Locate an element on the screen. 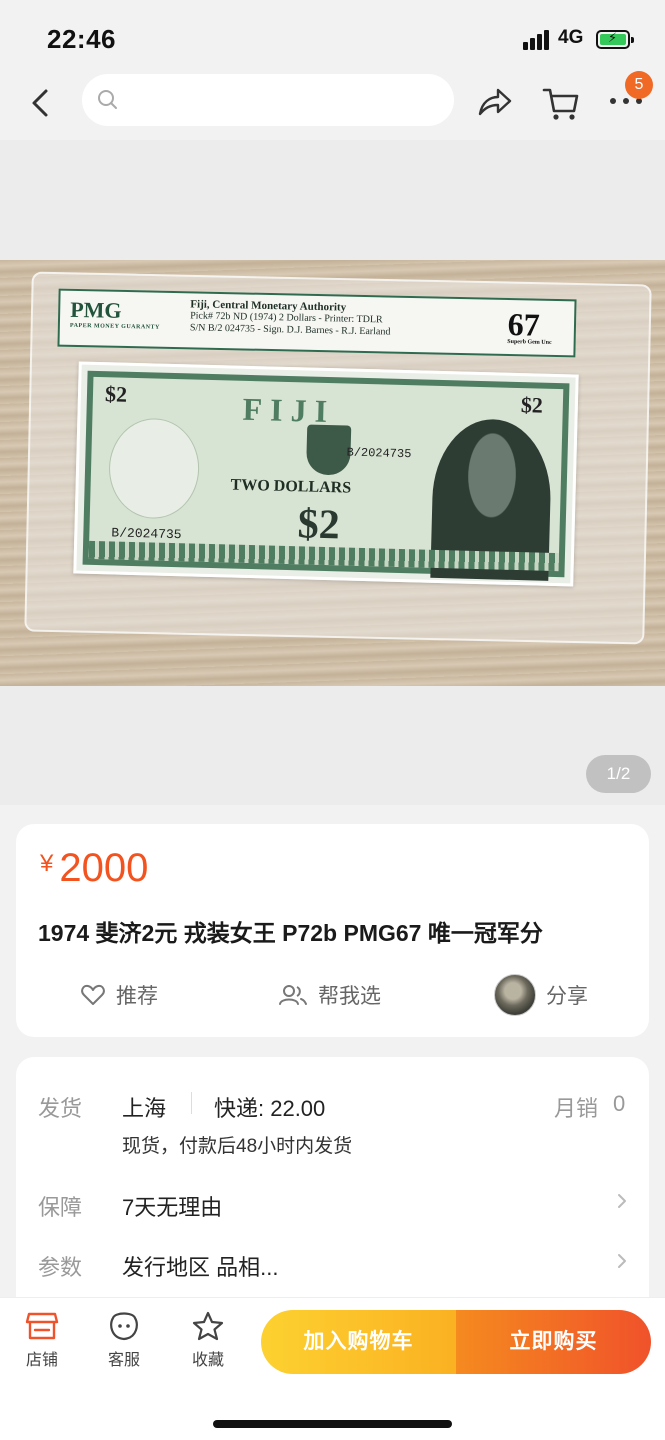  denomination-right: $2 is located at coordinates (532, 405).